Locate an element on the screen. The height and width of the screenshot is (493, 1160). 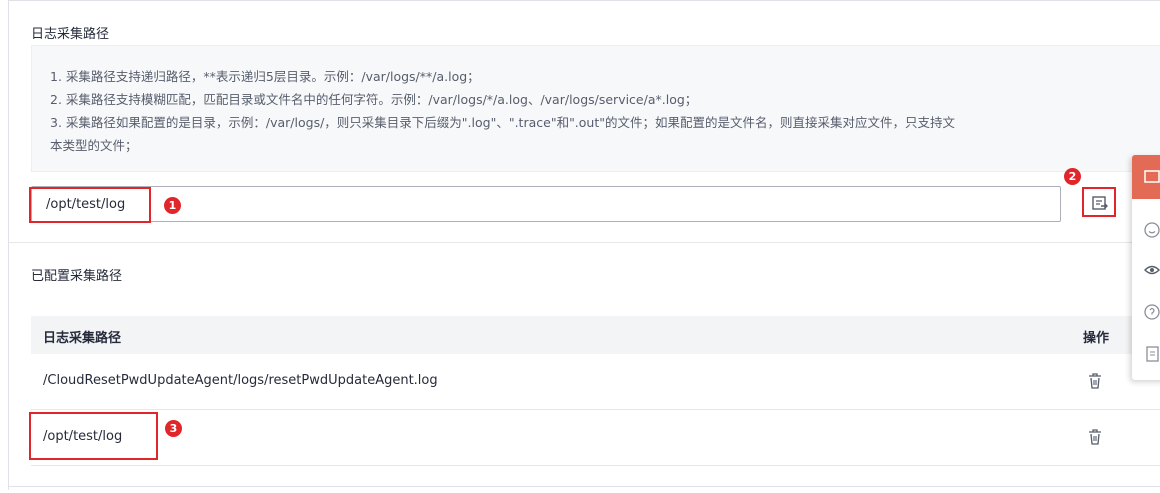
annotation-badge: 1 is located at coordinates (172, 205).